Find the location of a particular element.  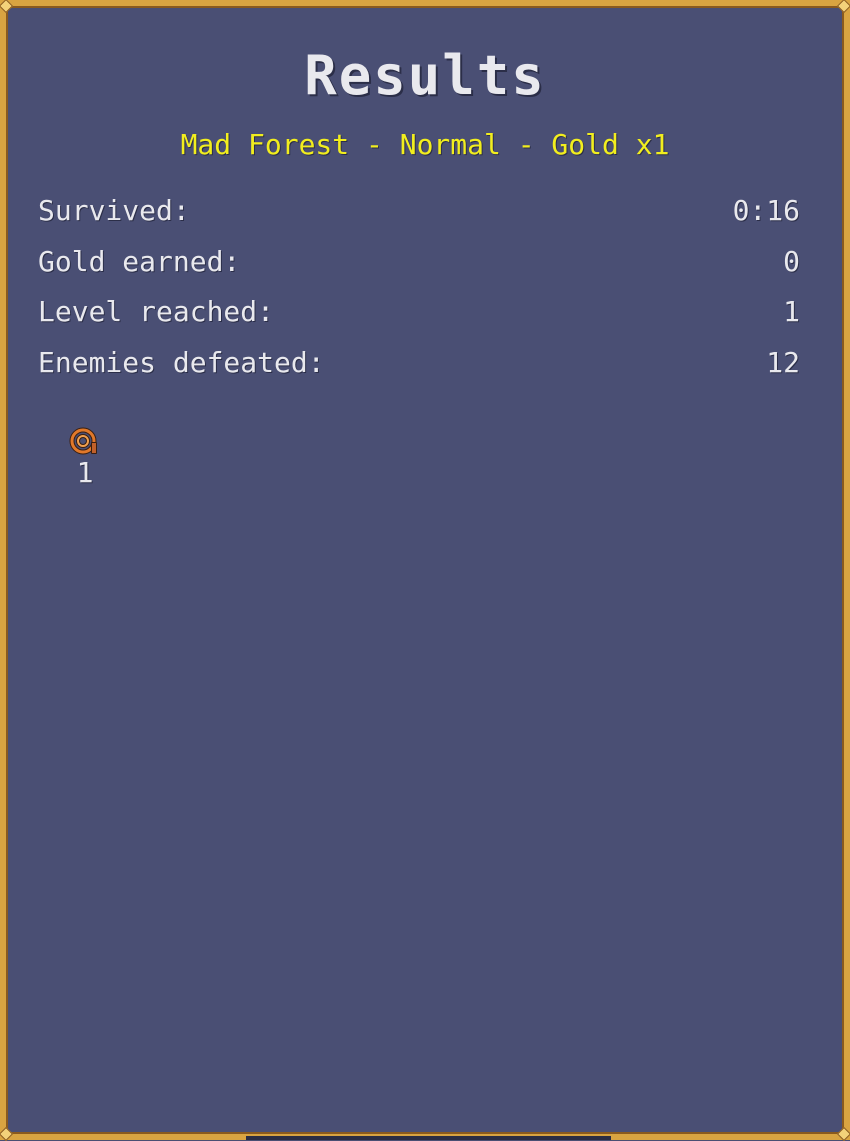

panel-bottom-tab is located at coordinates (428, 1138).